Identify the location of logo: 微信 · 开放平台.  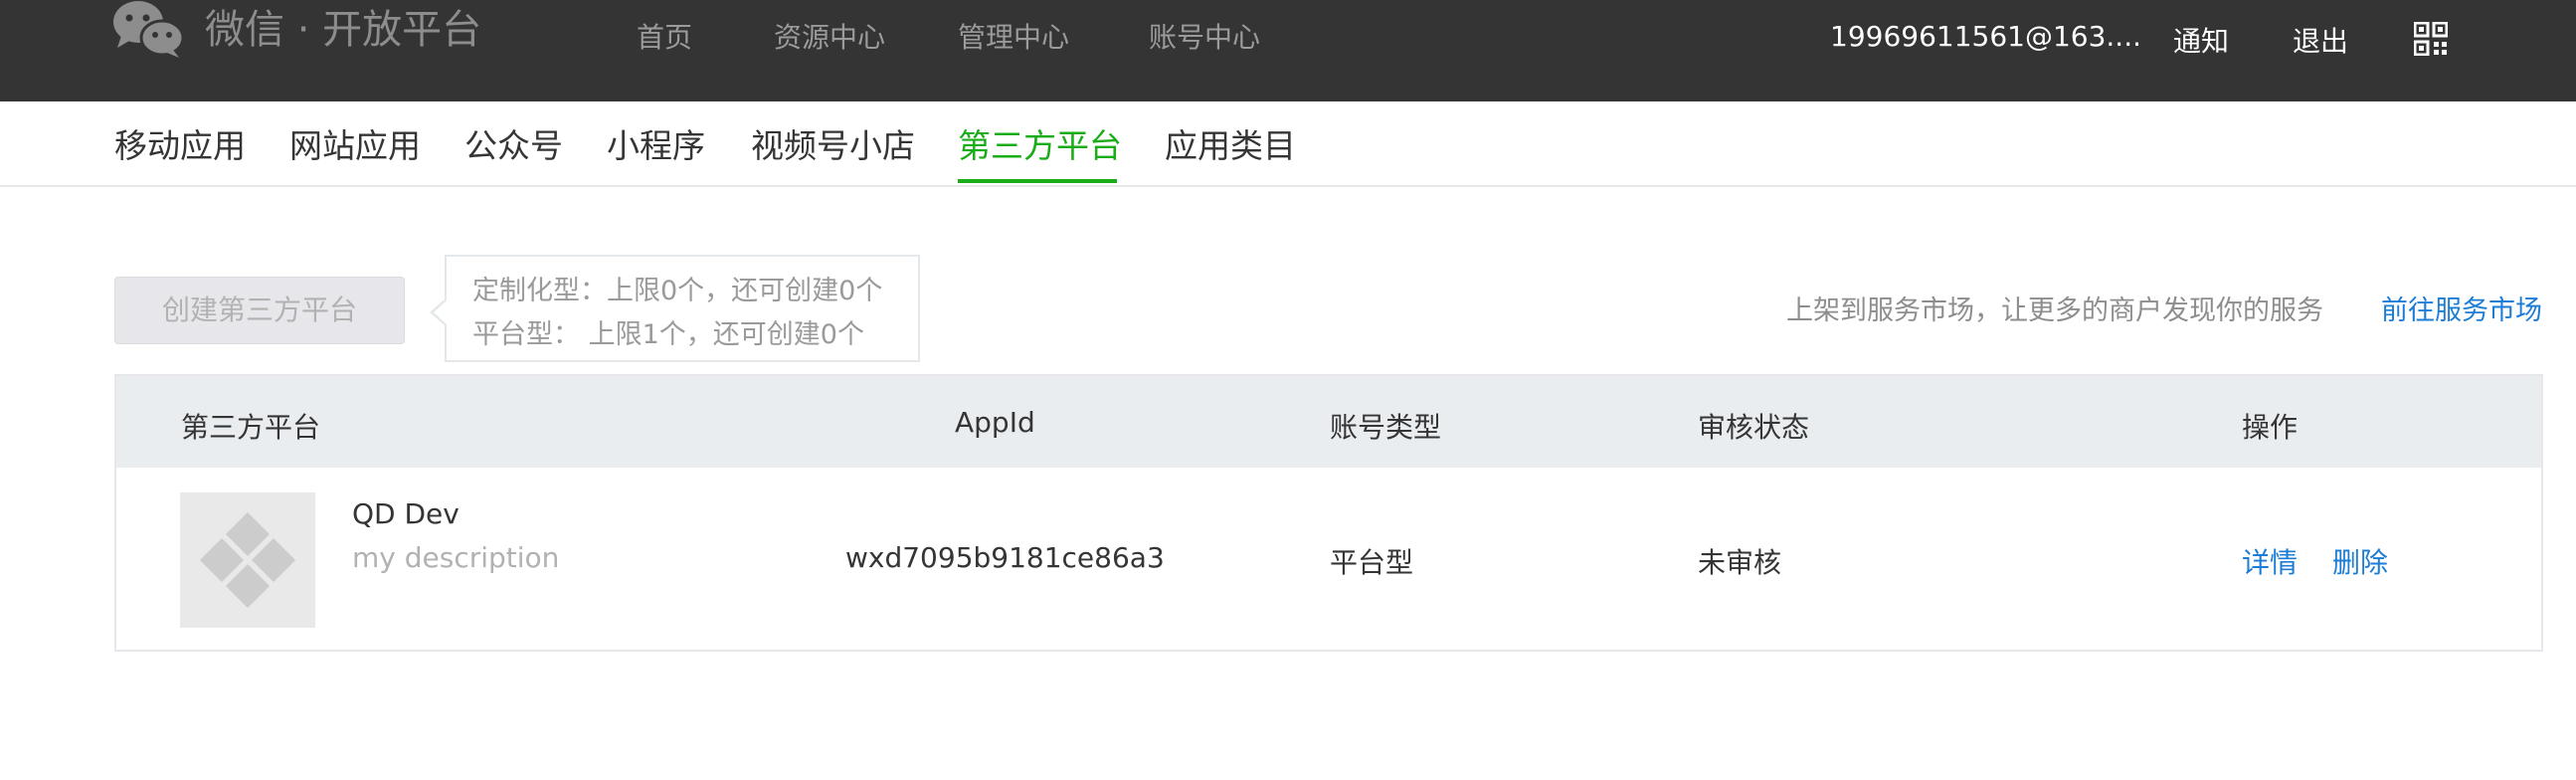
(296, 30).